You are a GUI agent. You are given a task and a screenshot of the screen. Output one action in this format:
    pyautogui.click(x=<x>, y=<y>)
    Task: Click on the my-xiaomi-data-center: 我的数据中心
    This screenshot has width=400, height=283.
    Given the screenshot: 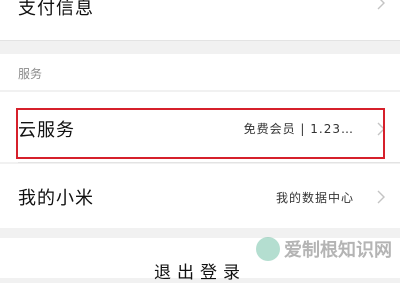 What is the action you would take?
    pyautogui.click(x=314, y=198)
    